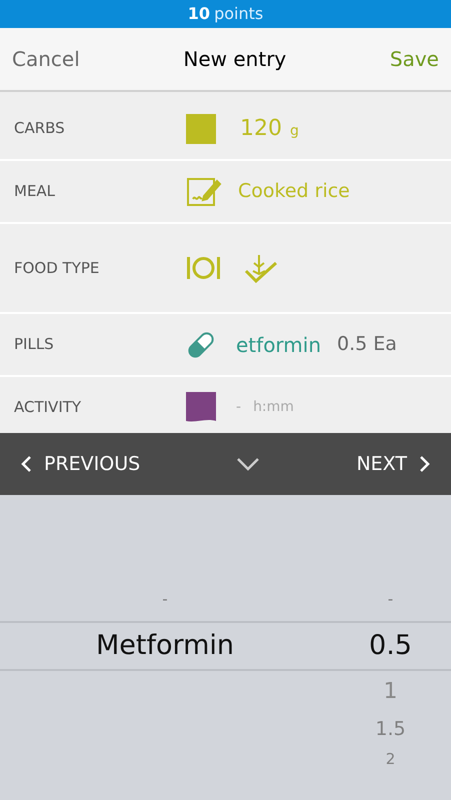 This screenshot has height=800, width=451. I want to click on collapse-button, so click(248, 464).